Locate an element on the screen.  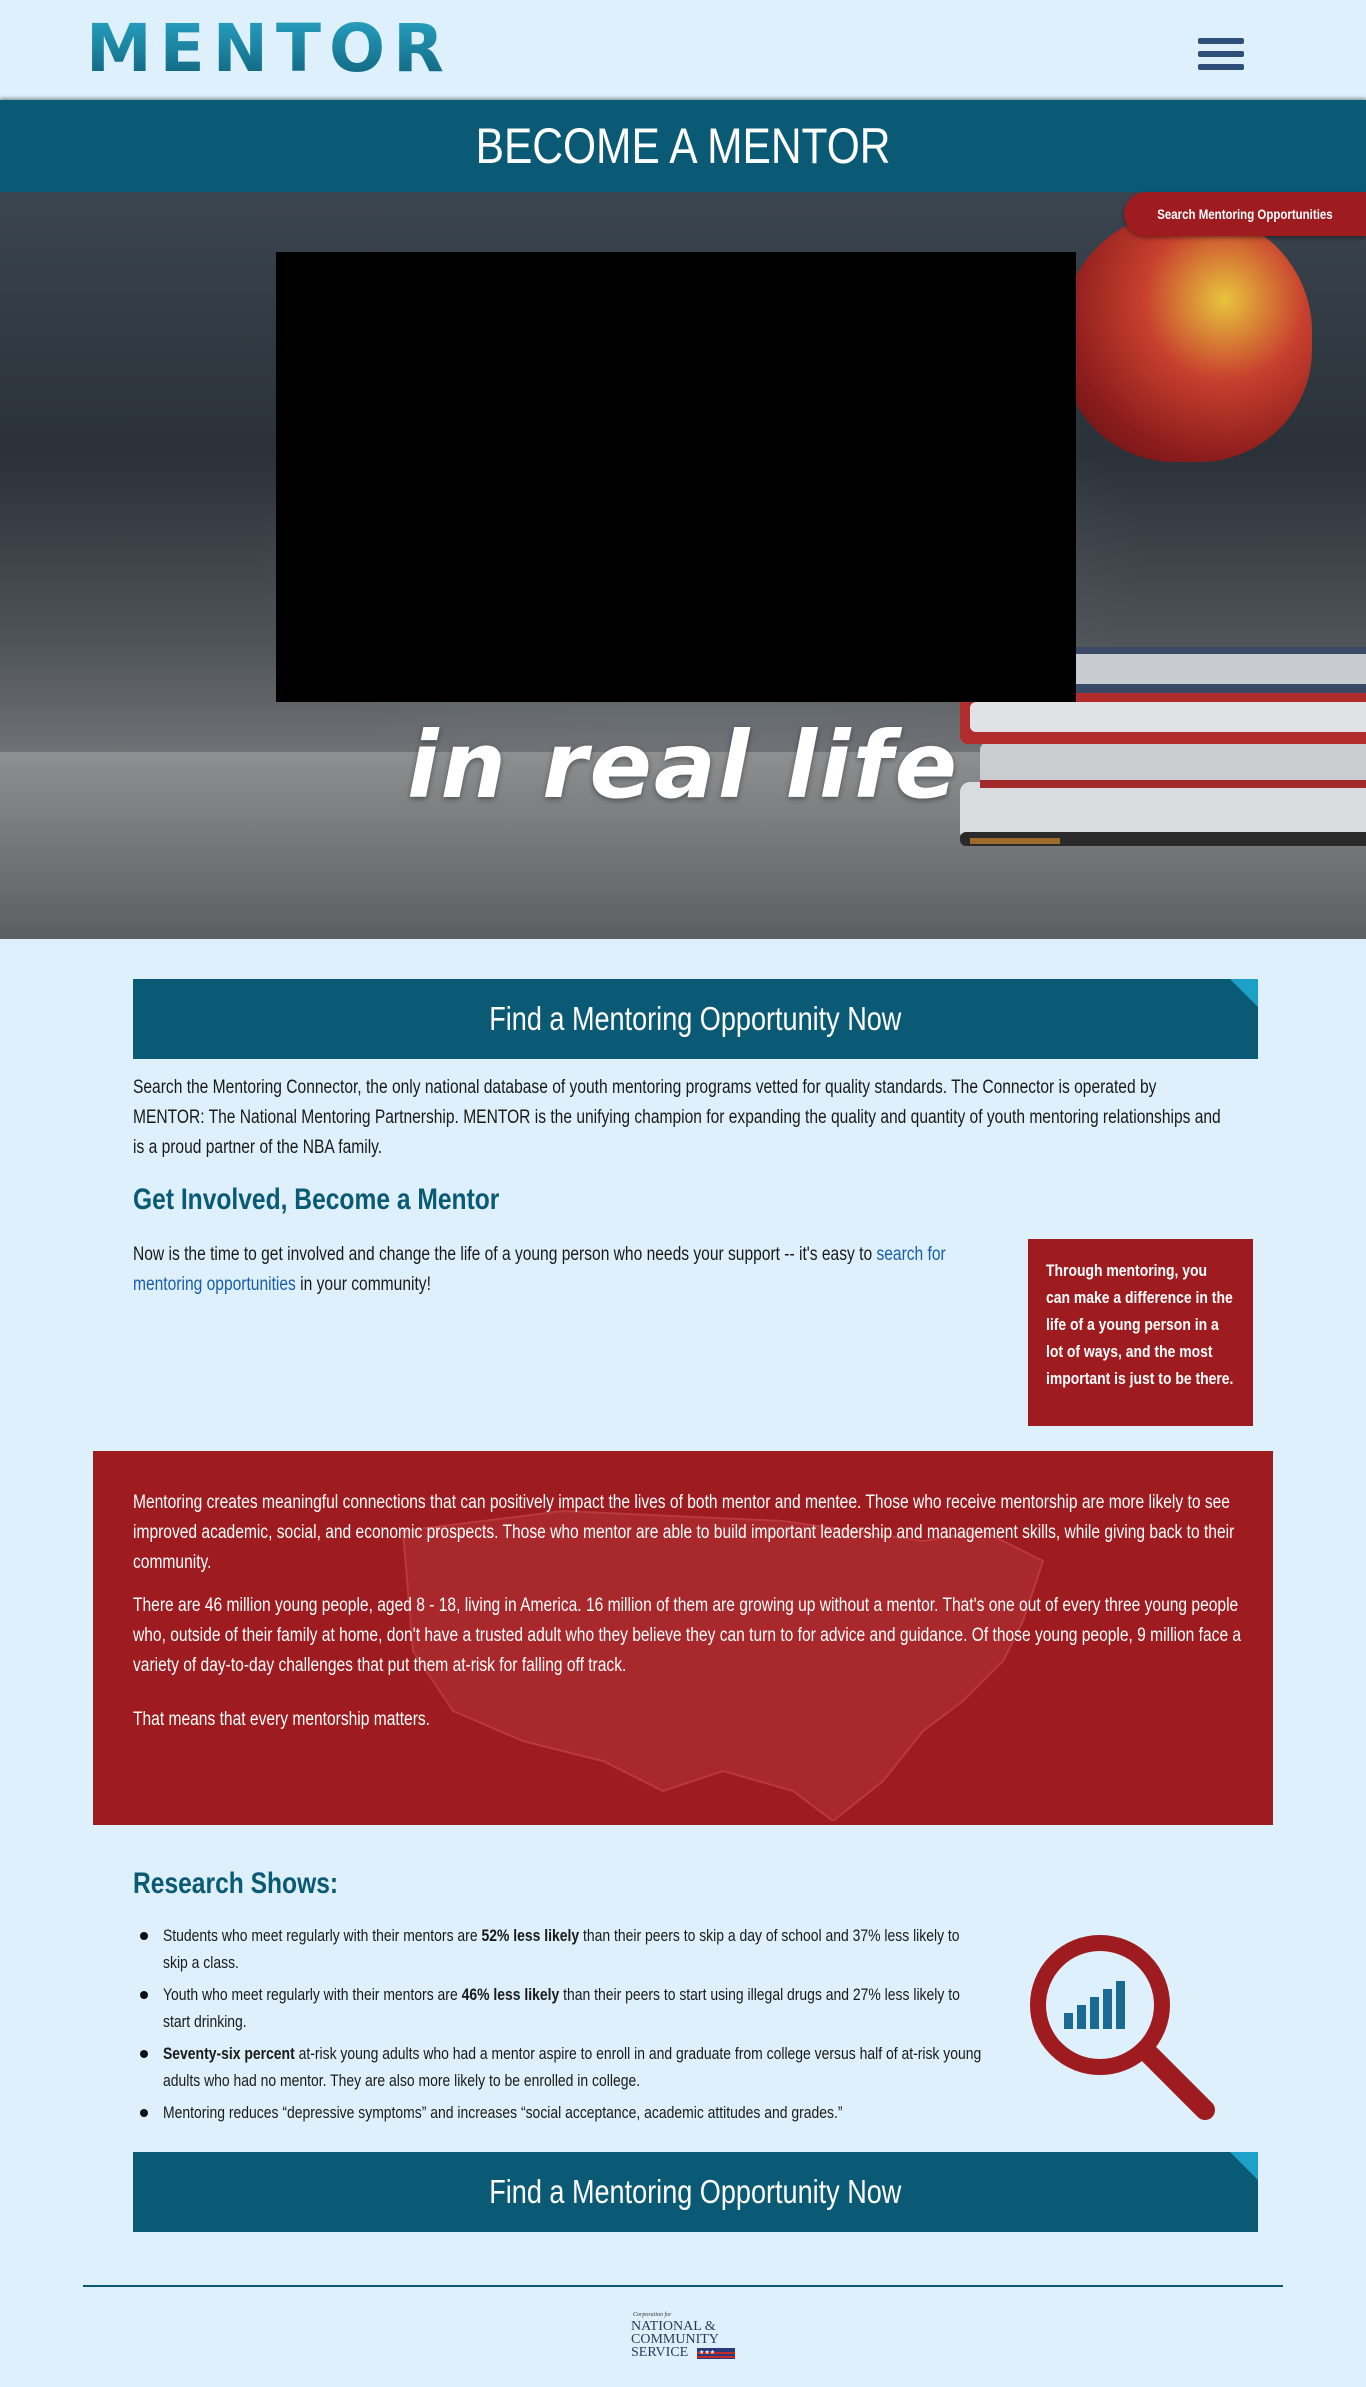
hero-tagline: in real life is located at coordinates (683, 765).